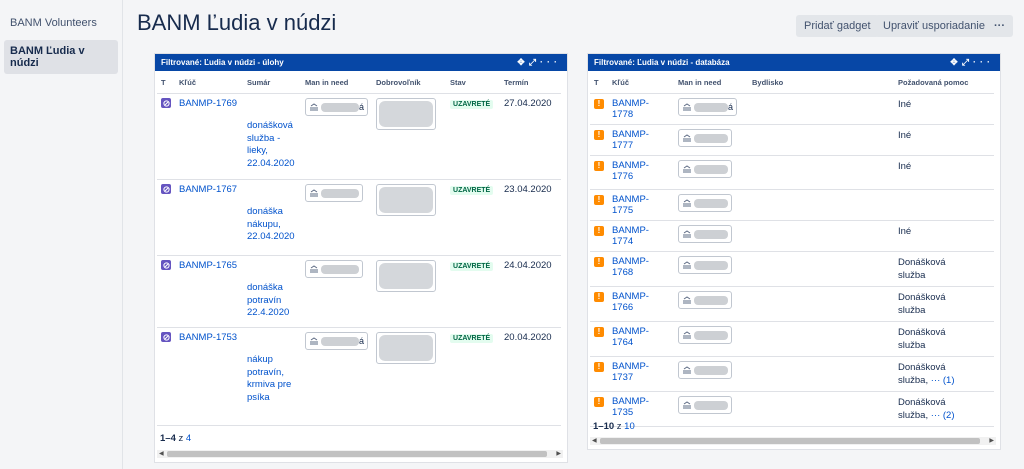 Image resolution: width=1024 pixels, height=469 pixels. Describe the element at coordinates (929, 374) in the screenshot. I see `required-help: Donášková služba, ··· (1)` at that location.